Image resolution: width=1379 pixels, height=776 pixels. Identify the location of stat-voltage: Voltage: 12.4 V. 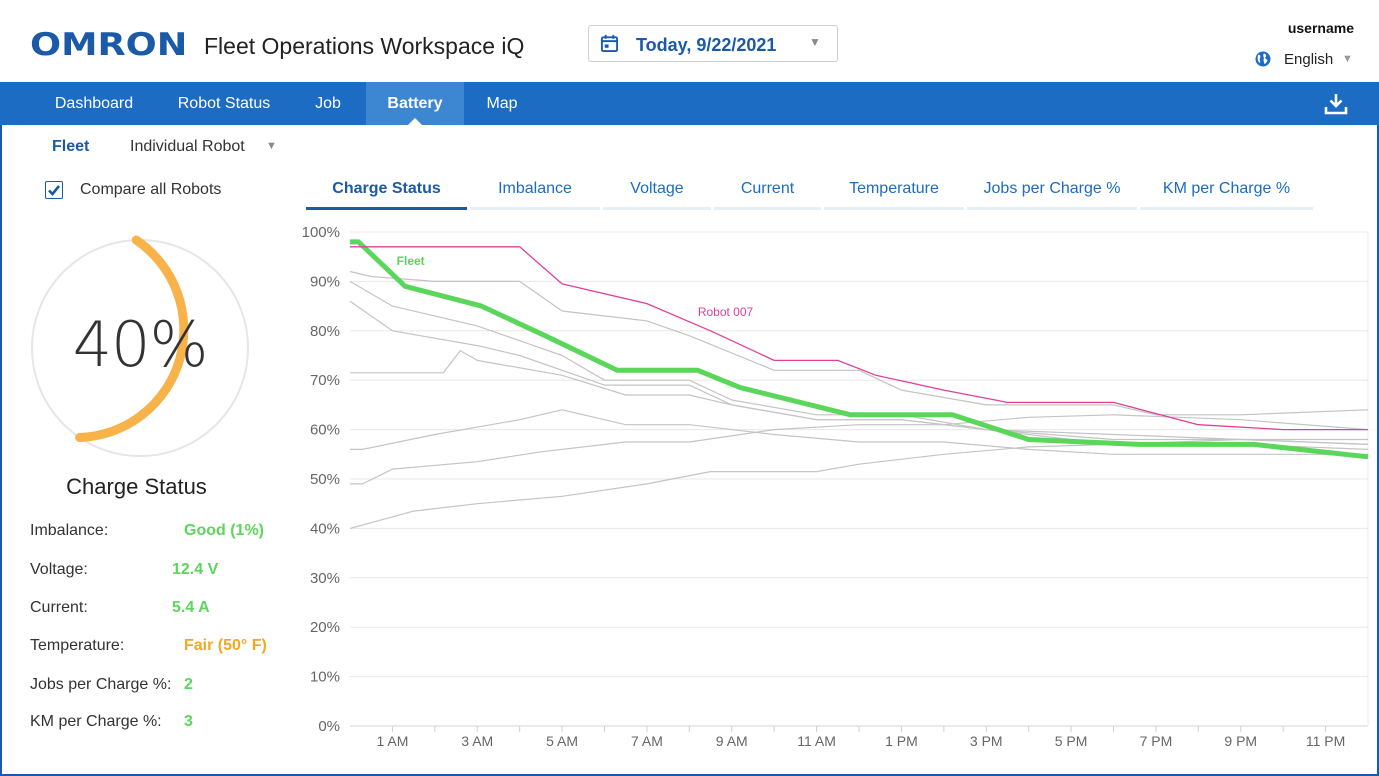
(160, 572).